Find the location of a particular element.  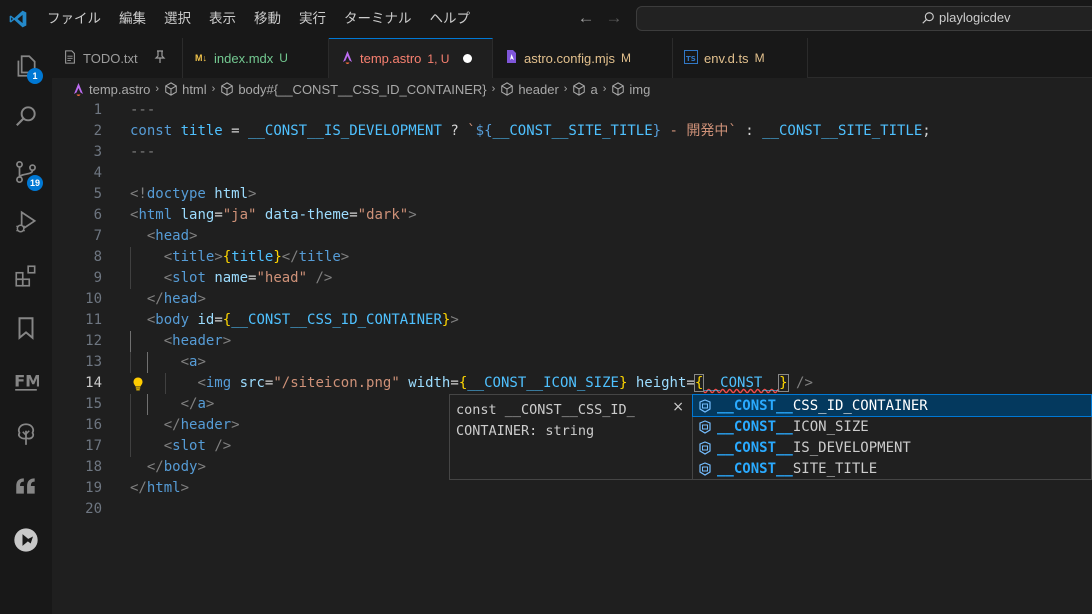

tab-env-d-ts: TS env.d.ts M is located at coordinates (740, 58).